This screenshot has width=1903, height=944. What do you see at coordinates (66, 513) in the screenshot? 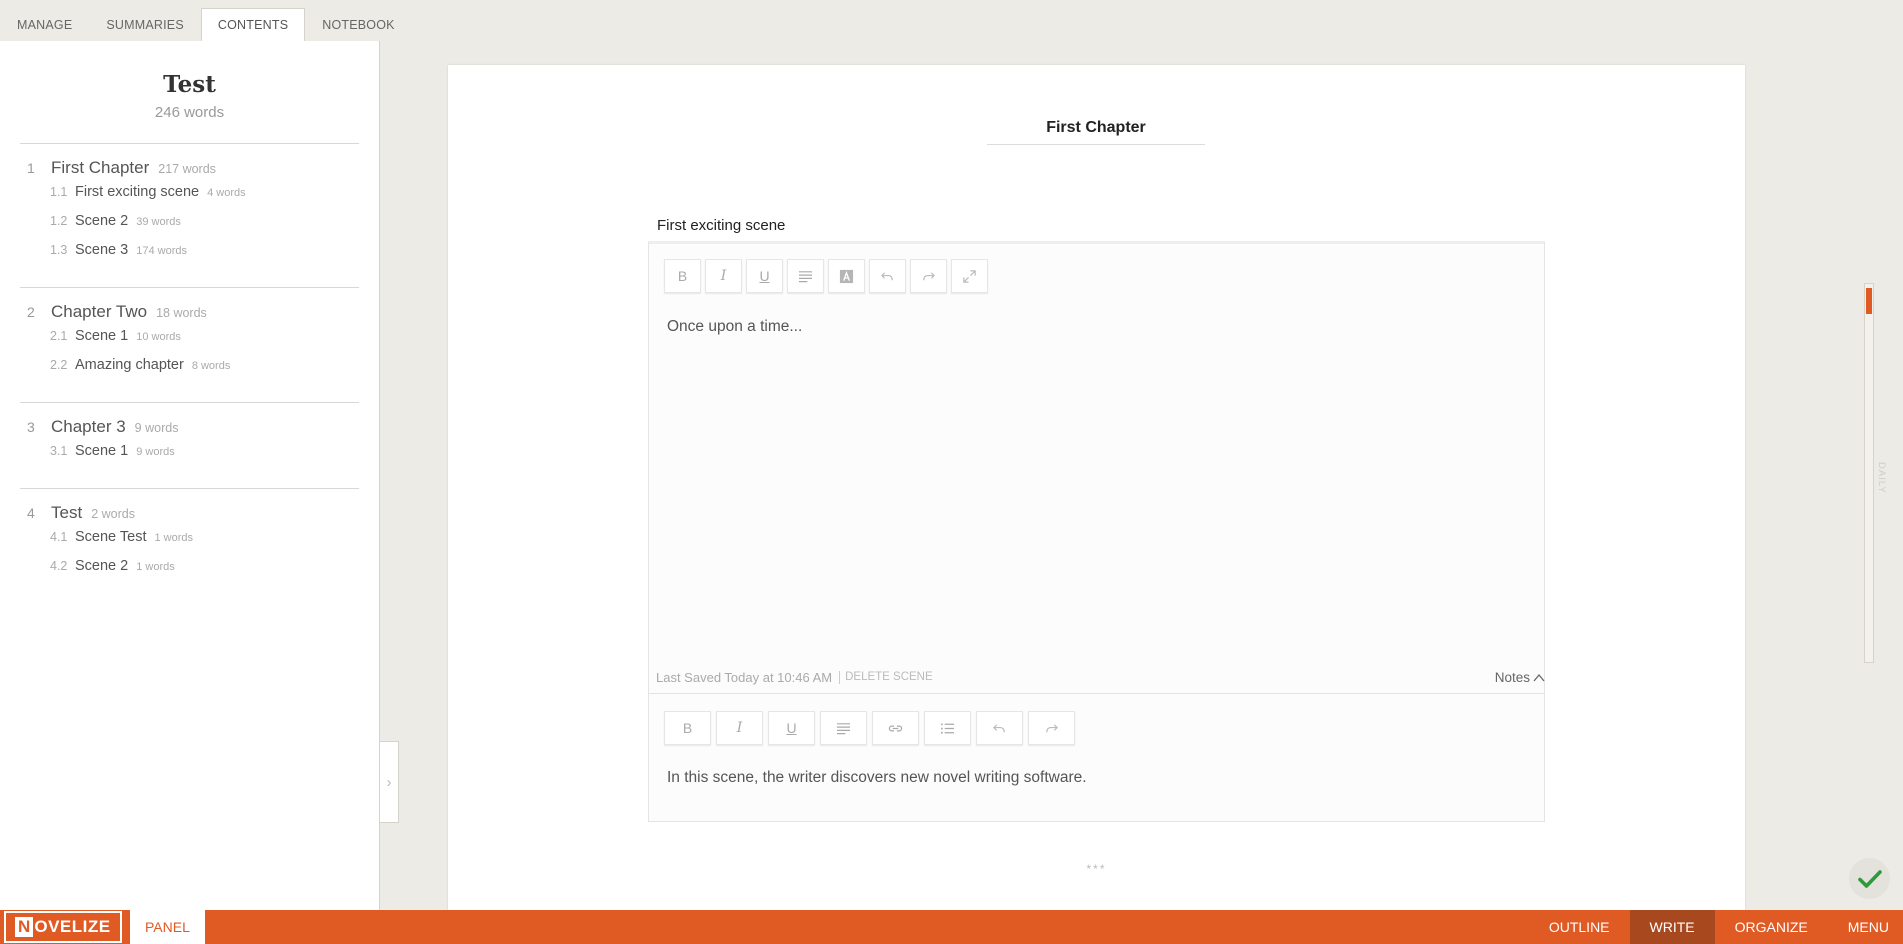
I see `chapter-title: Test` at bounding box center [66, 513].